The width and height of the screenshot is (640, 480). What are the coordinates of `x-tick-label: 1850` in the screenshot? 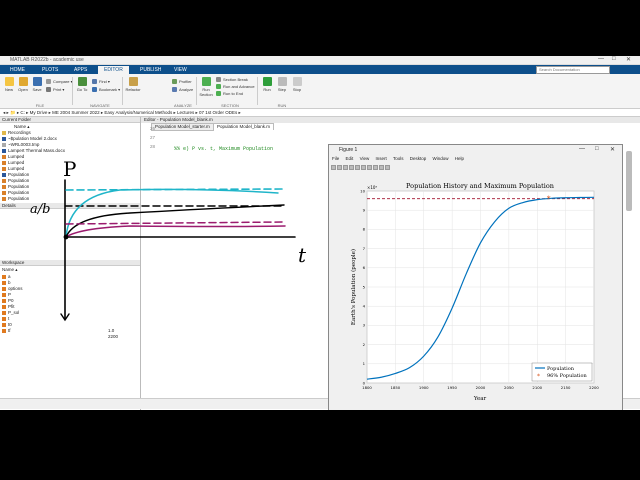 It's located at (396, 387).